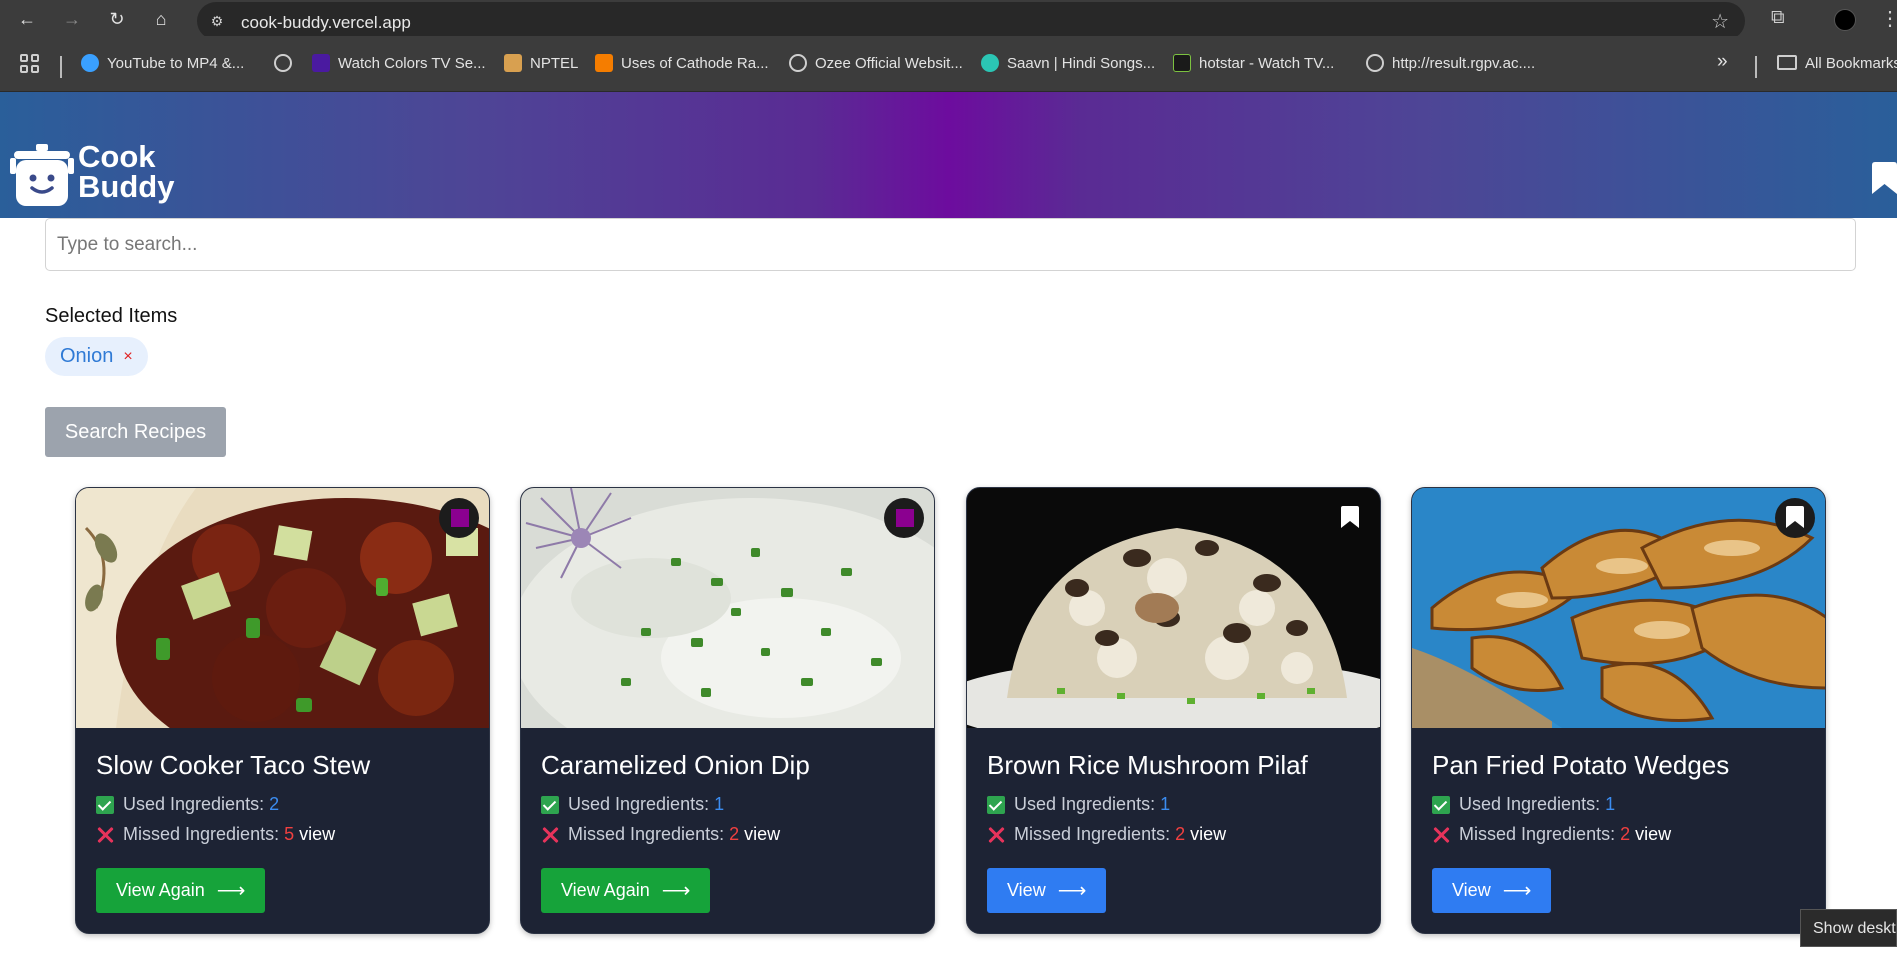 The image size is (1897, 959). I want to click on search-recipes-button: Search Recipes, so click(135, 432).